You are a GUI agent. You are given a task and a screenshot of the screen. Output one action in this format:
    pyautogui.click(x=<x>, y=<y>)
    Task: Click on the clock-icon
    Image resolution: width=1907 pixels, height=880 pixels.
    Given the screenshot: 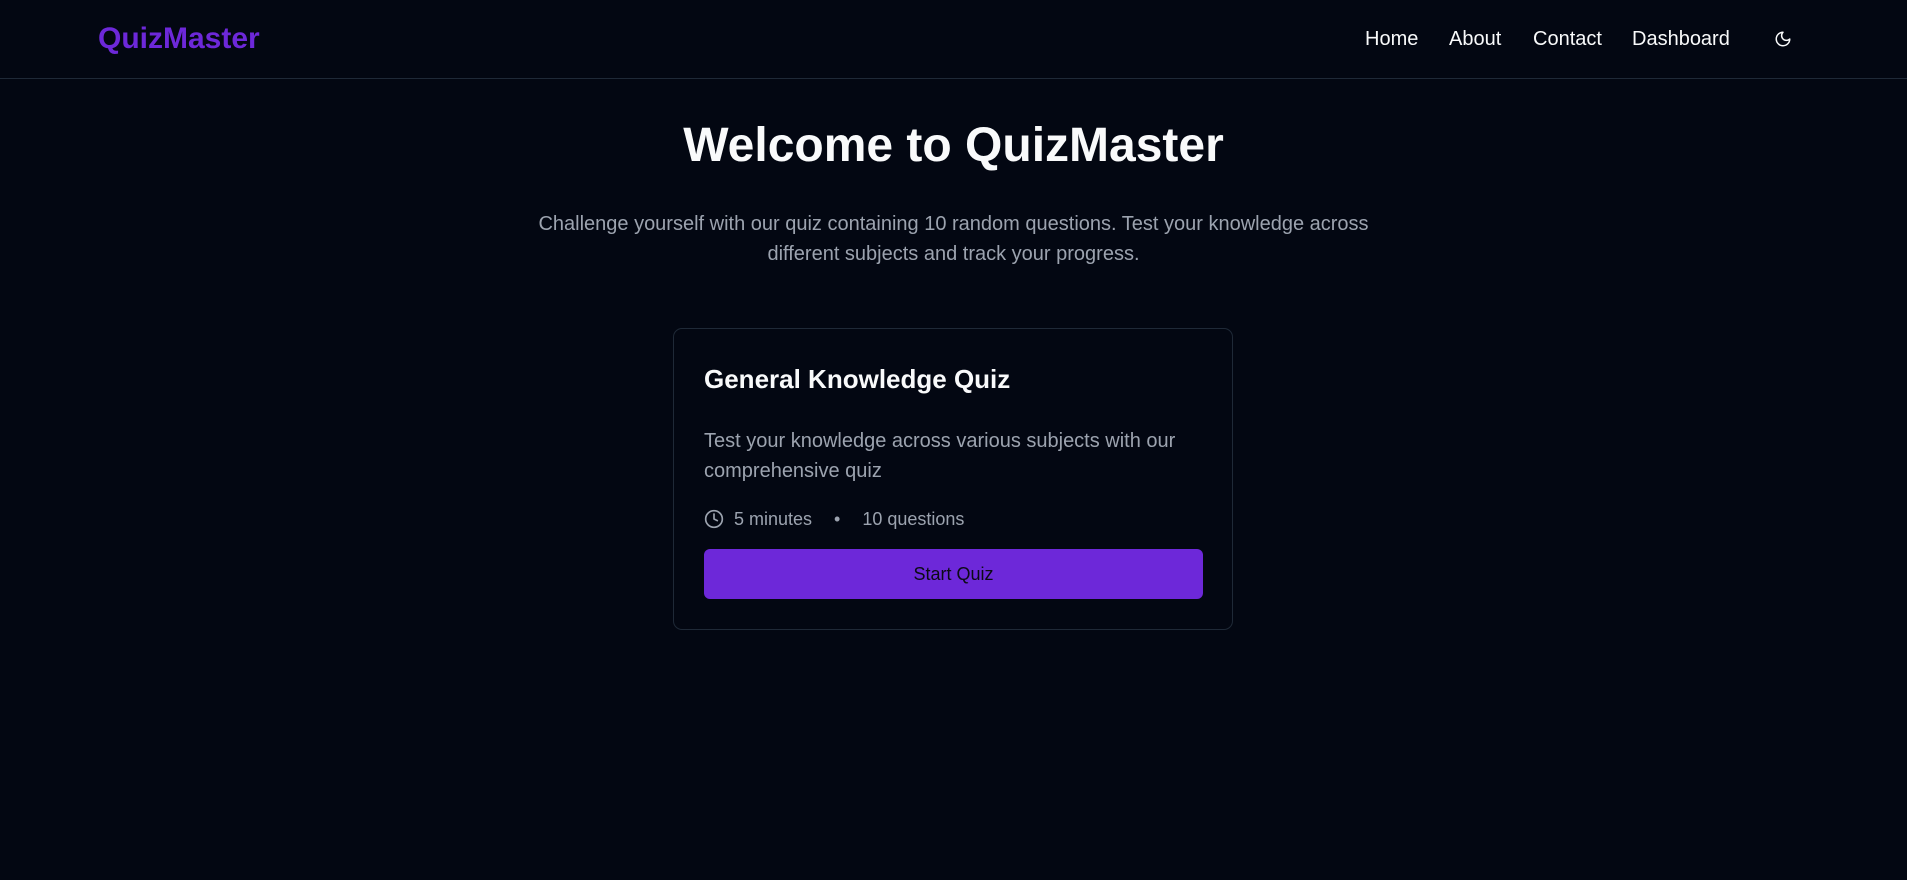 What is the action you would take?
    pyautogui.click(x=714, y=519)
    